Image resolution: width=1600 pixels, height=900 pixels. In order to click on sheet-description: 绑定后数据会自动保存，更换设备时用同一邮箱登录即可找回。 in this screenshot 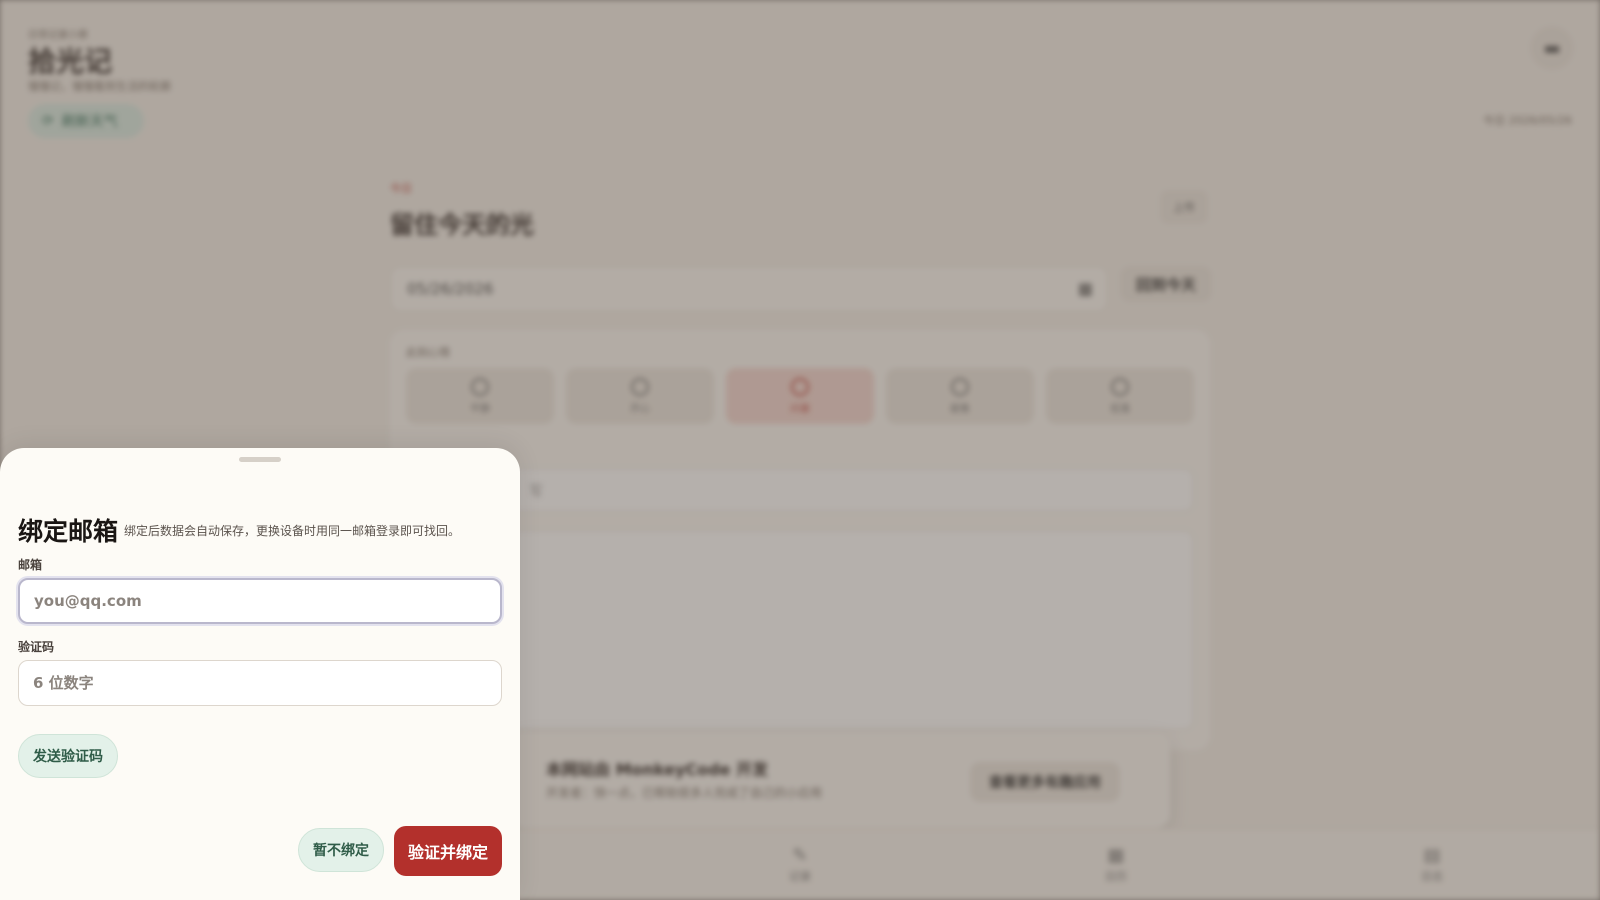, I will do `click(292, 531)`.